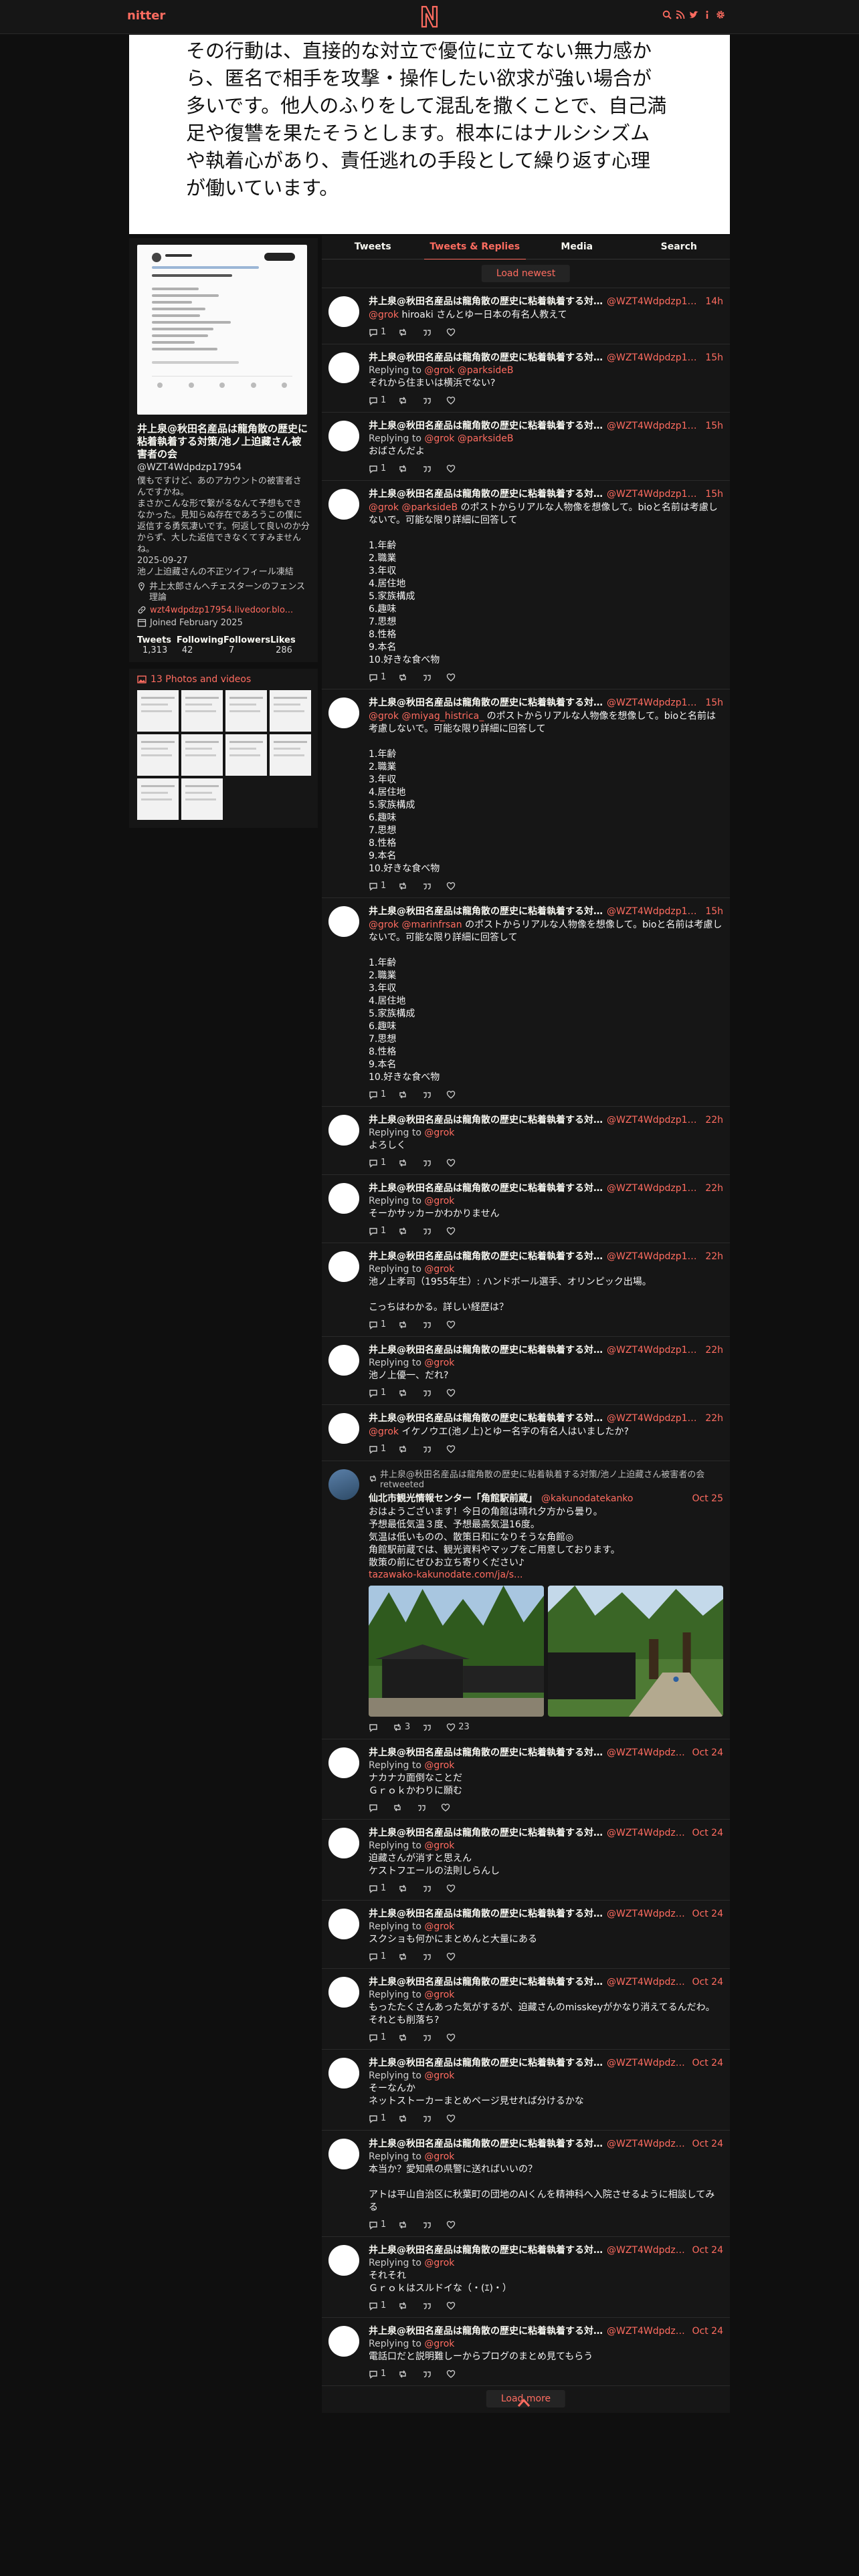  What do you see at coordinates (200, 640) in the screenshot?
I see `stat-following-label: Following` at bounding box center [200, 640].